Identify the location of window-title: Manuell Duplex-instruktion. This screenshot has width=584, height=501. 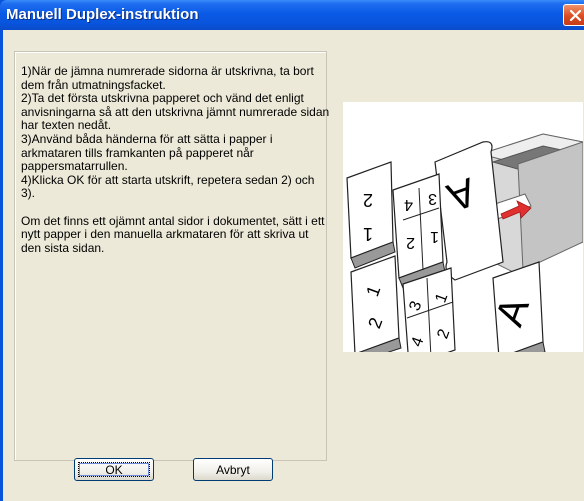
(102, 14).